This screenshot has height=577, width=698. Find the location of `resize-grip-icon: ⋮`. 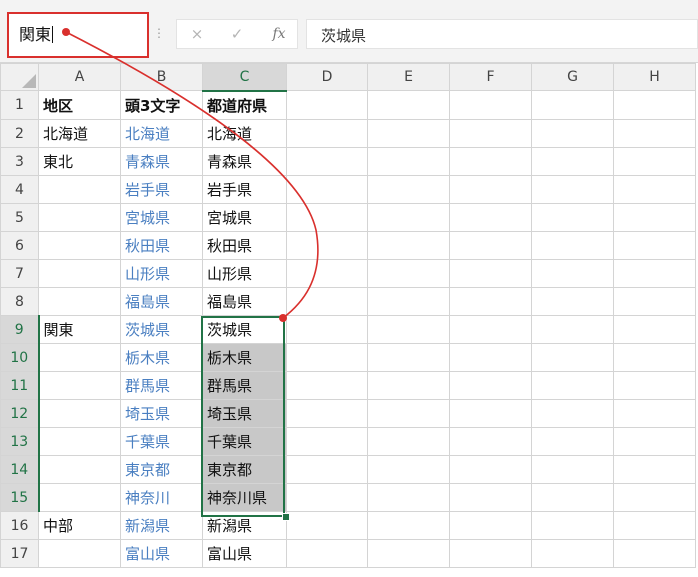

resize-grip-icon: ⋮ is located at coordinates (159, 34).